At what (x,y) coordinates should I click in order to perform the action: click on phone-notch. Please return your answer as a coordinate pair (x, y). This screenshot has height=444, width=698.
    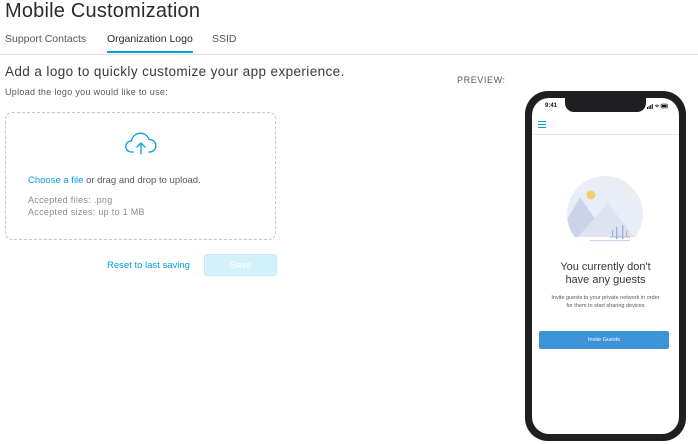
    Looking at the image, I should click on (605, 105).